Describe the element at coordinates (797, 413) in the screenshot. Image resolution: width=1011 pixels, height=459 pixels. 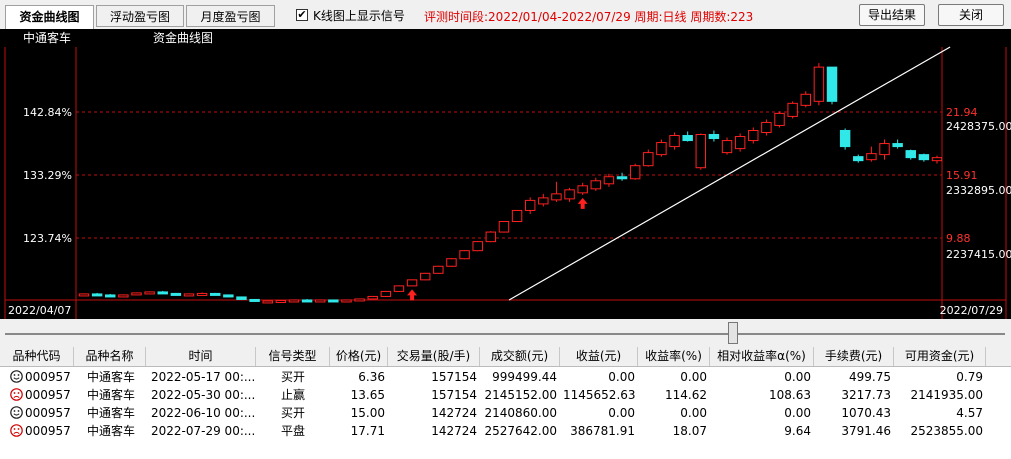
I see `cell-alpha: 0.00` at that location.